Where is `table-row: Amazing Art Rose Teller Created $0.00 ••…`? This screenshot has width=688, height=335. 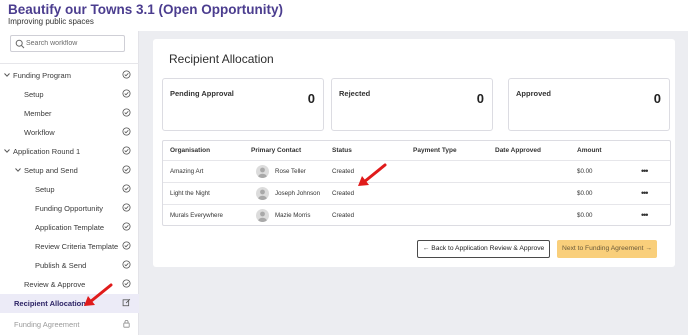
table-row: Amazing Art Rose Teller Created $0.00 ••… is located at coordinates (416, 171).